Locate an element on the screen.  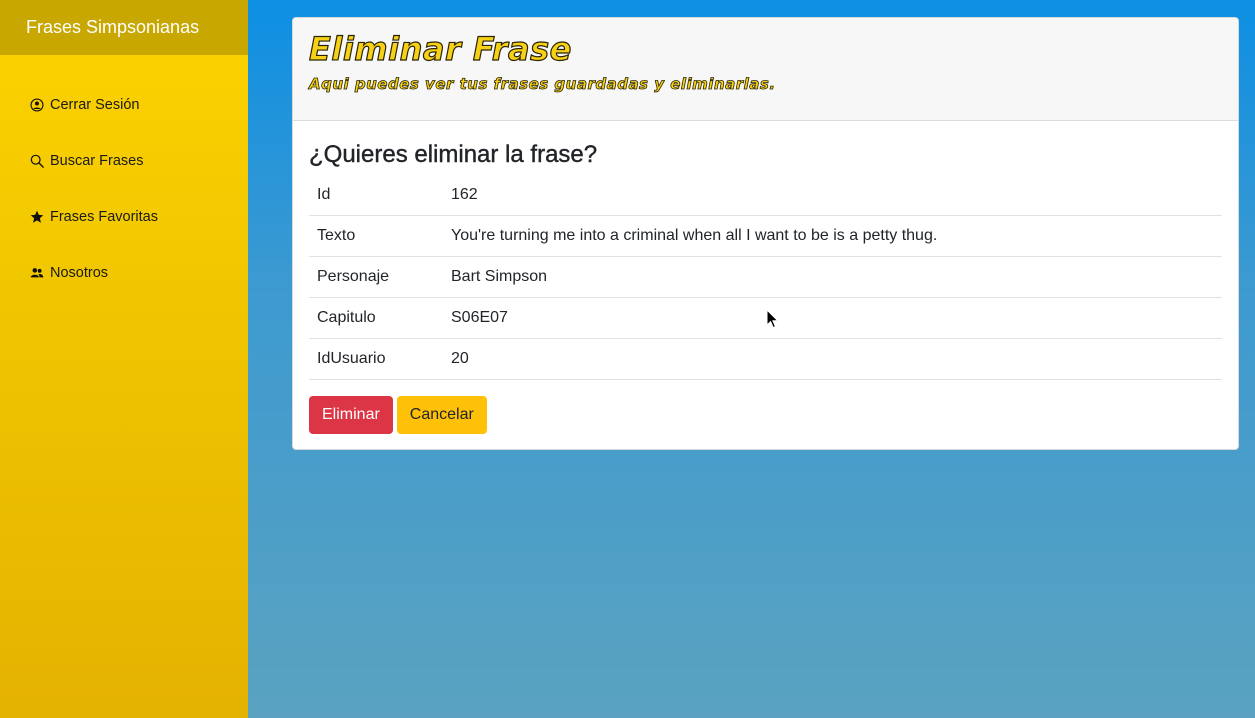
row-key: Capitulo is located at coordinates (376, 318).